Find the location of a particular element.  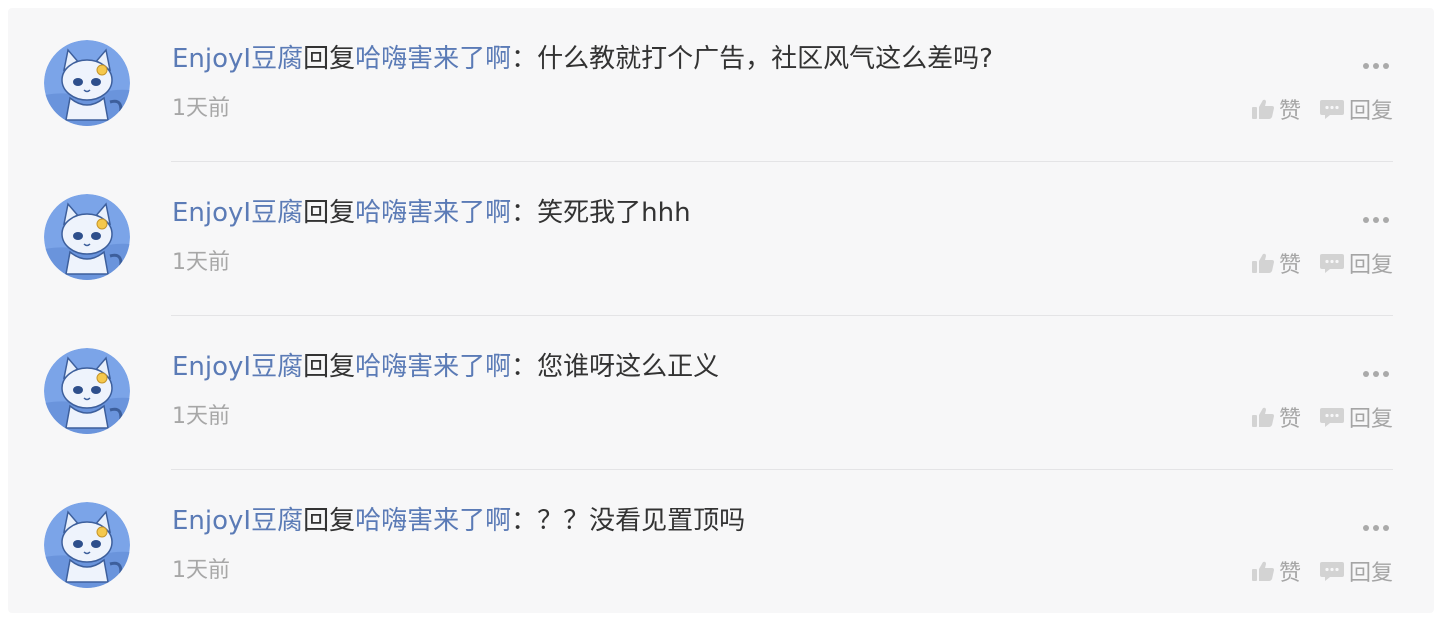

comment-text: 您谁呀这么正义 is located at coordinates (628, 367).